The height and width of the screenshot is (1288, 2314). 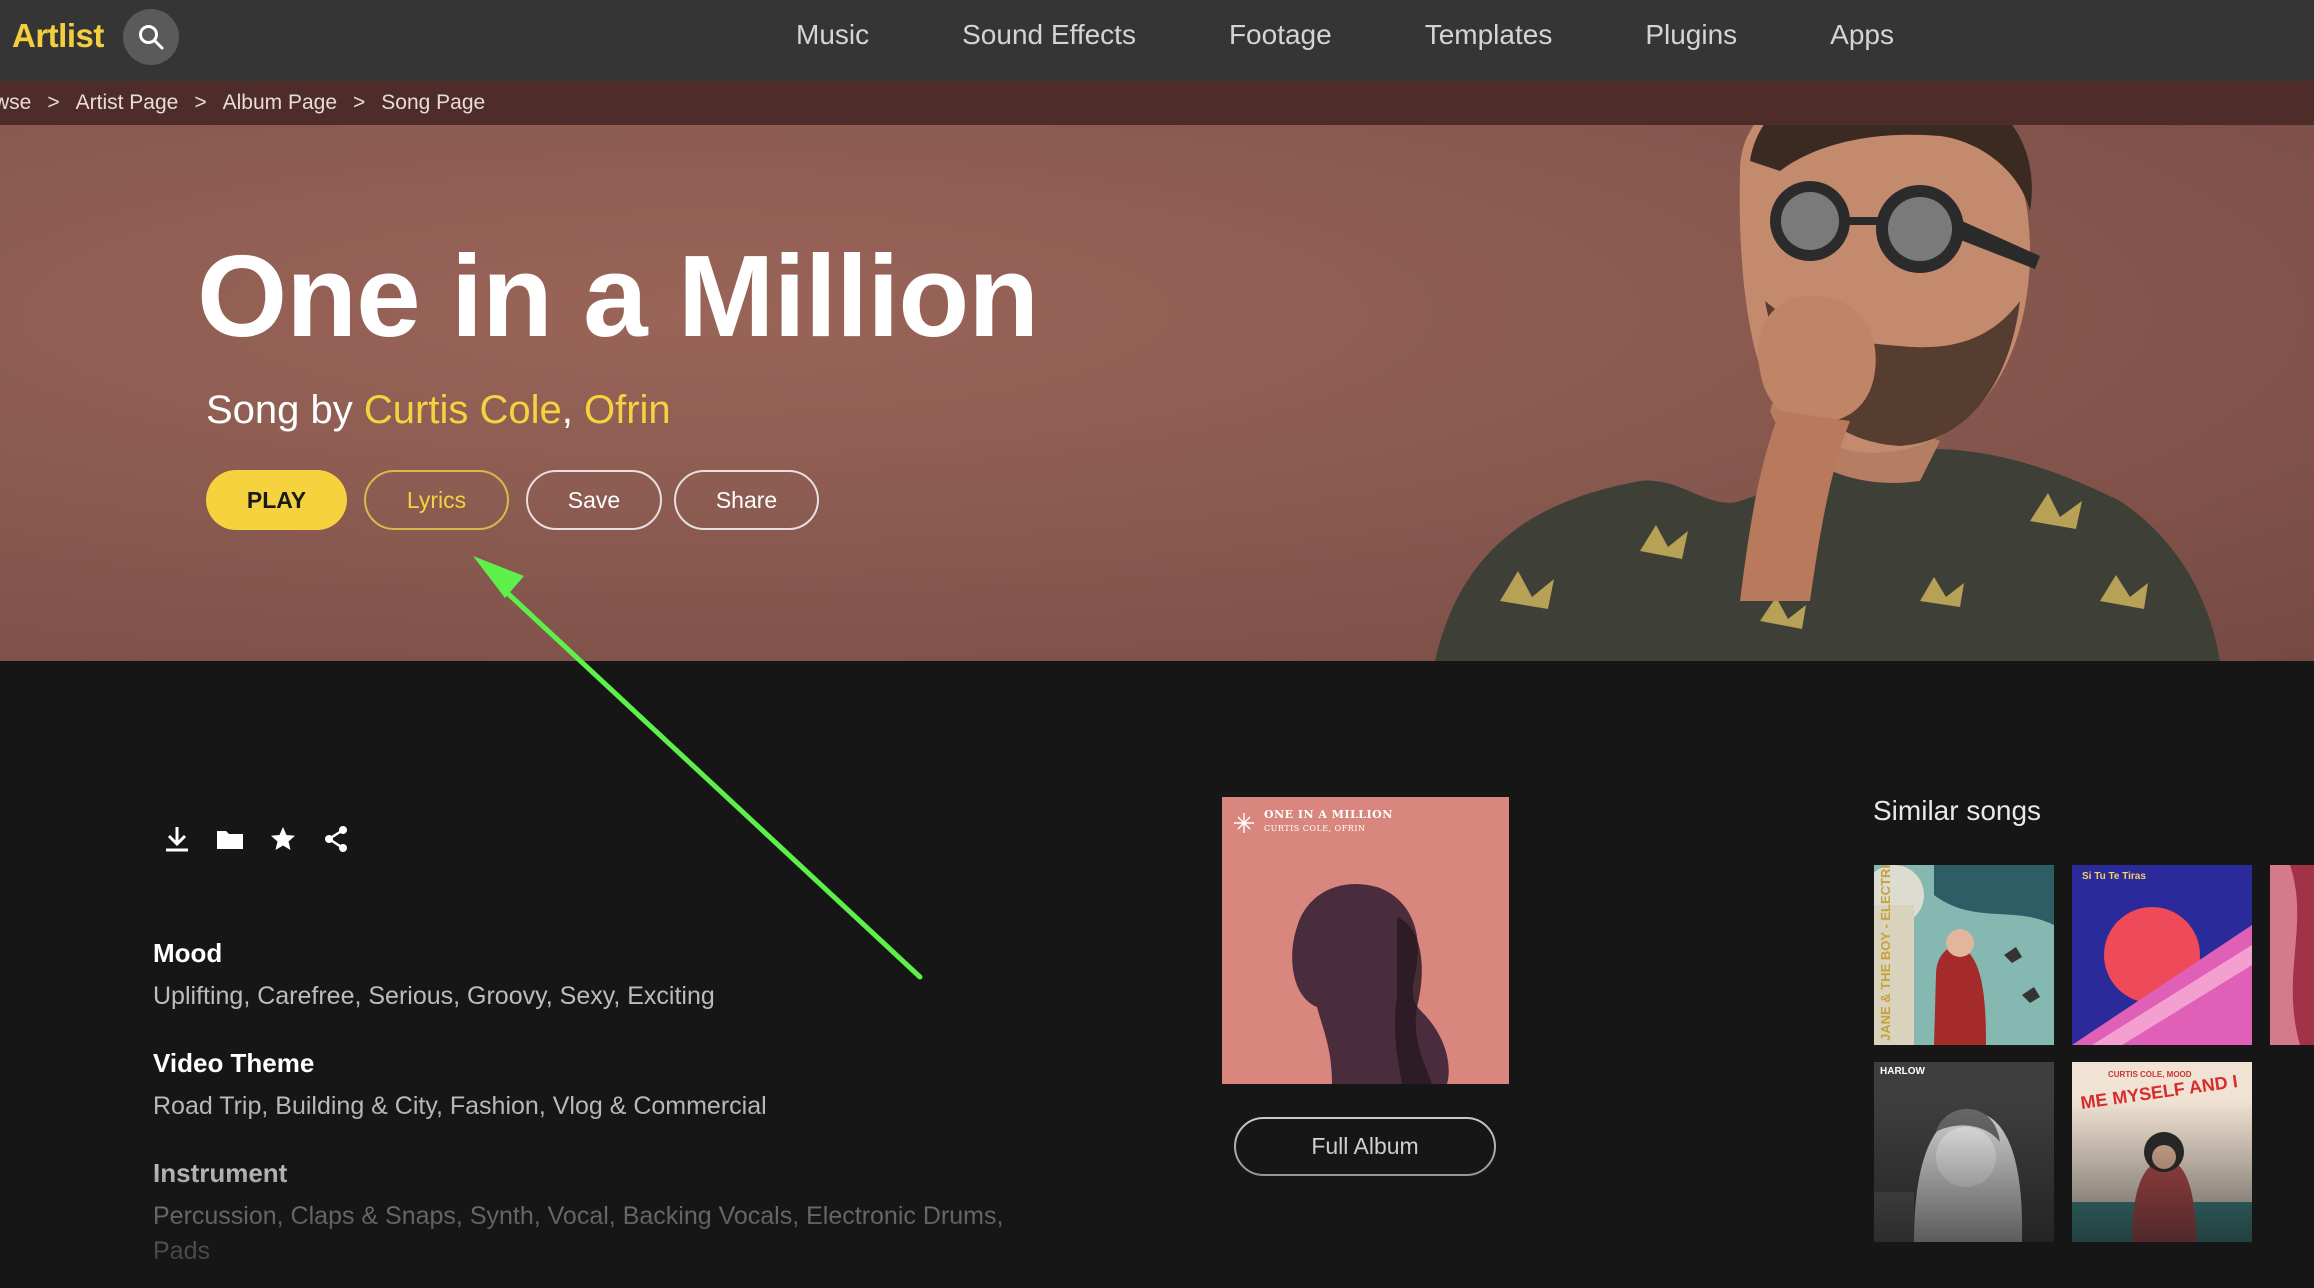 I want to click on favorite-button, so click(x=283, y=839).